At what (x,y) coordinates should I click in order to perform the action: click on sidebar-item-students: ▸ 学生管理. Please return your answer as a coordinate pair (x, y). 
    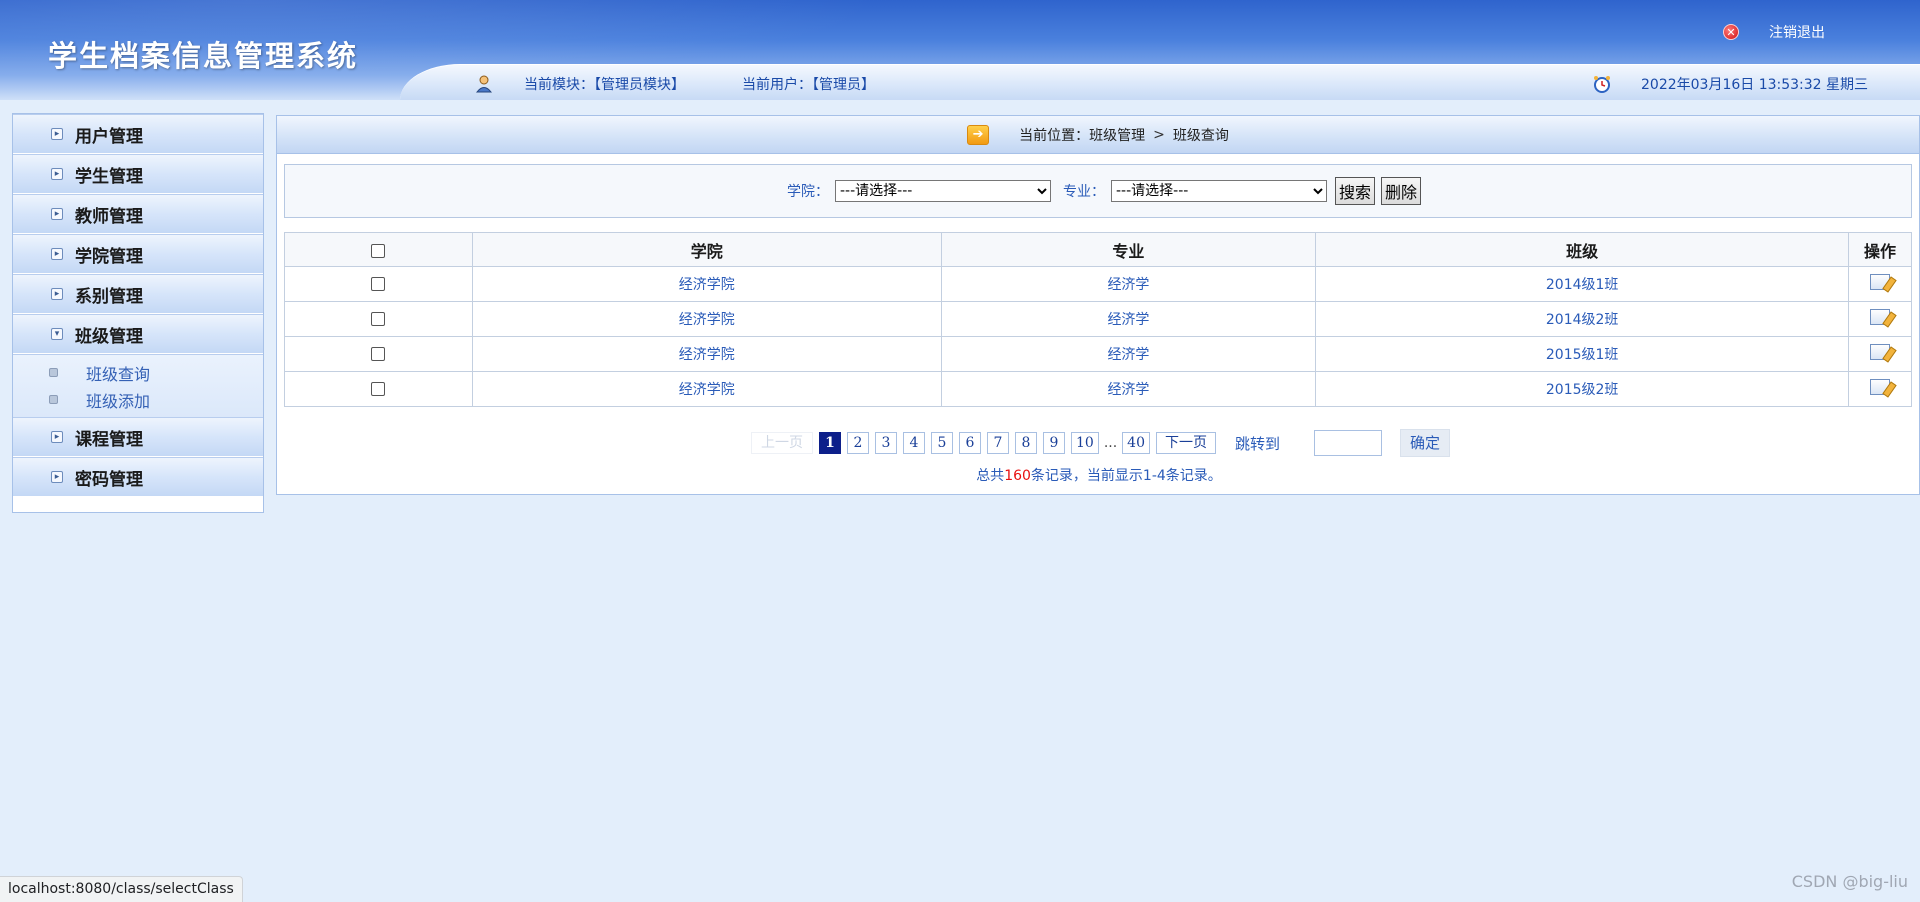
    Looking at the image, I should click on (138, 174).